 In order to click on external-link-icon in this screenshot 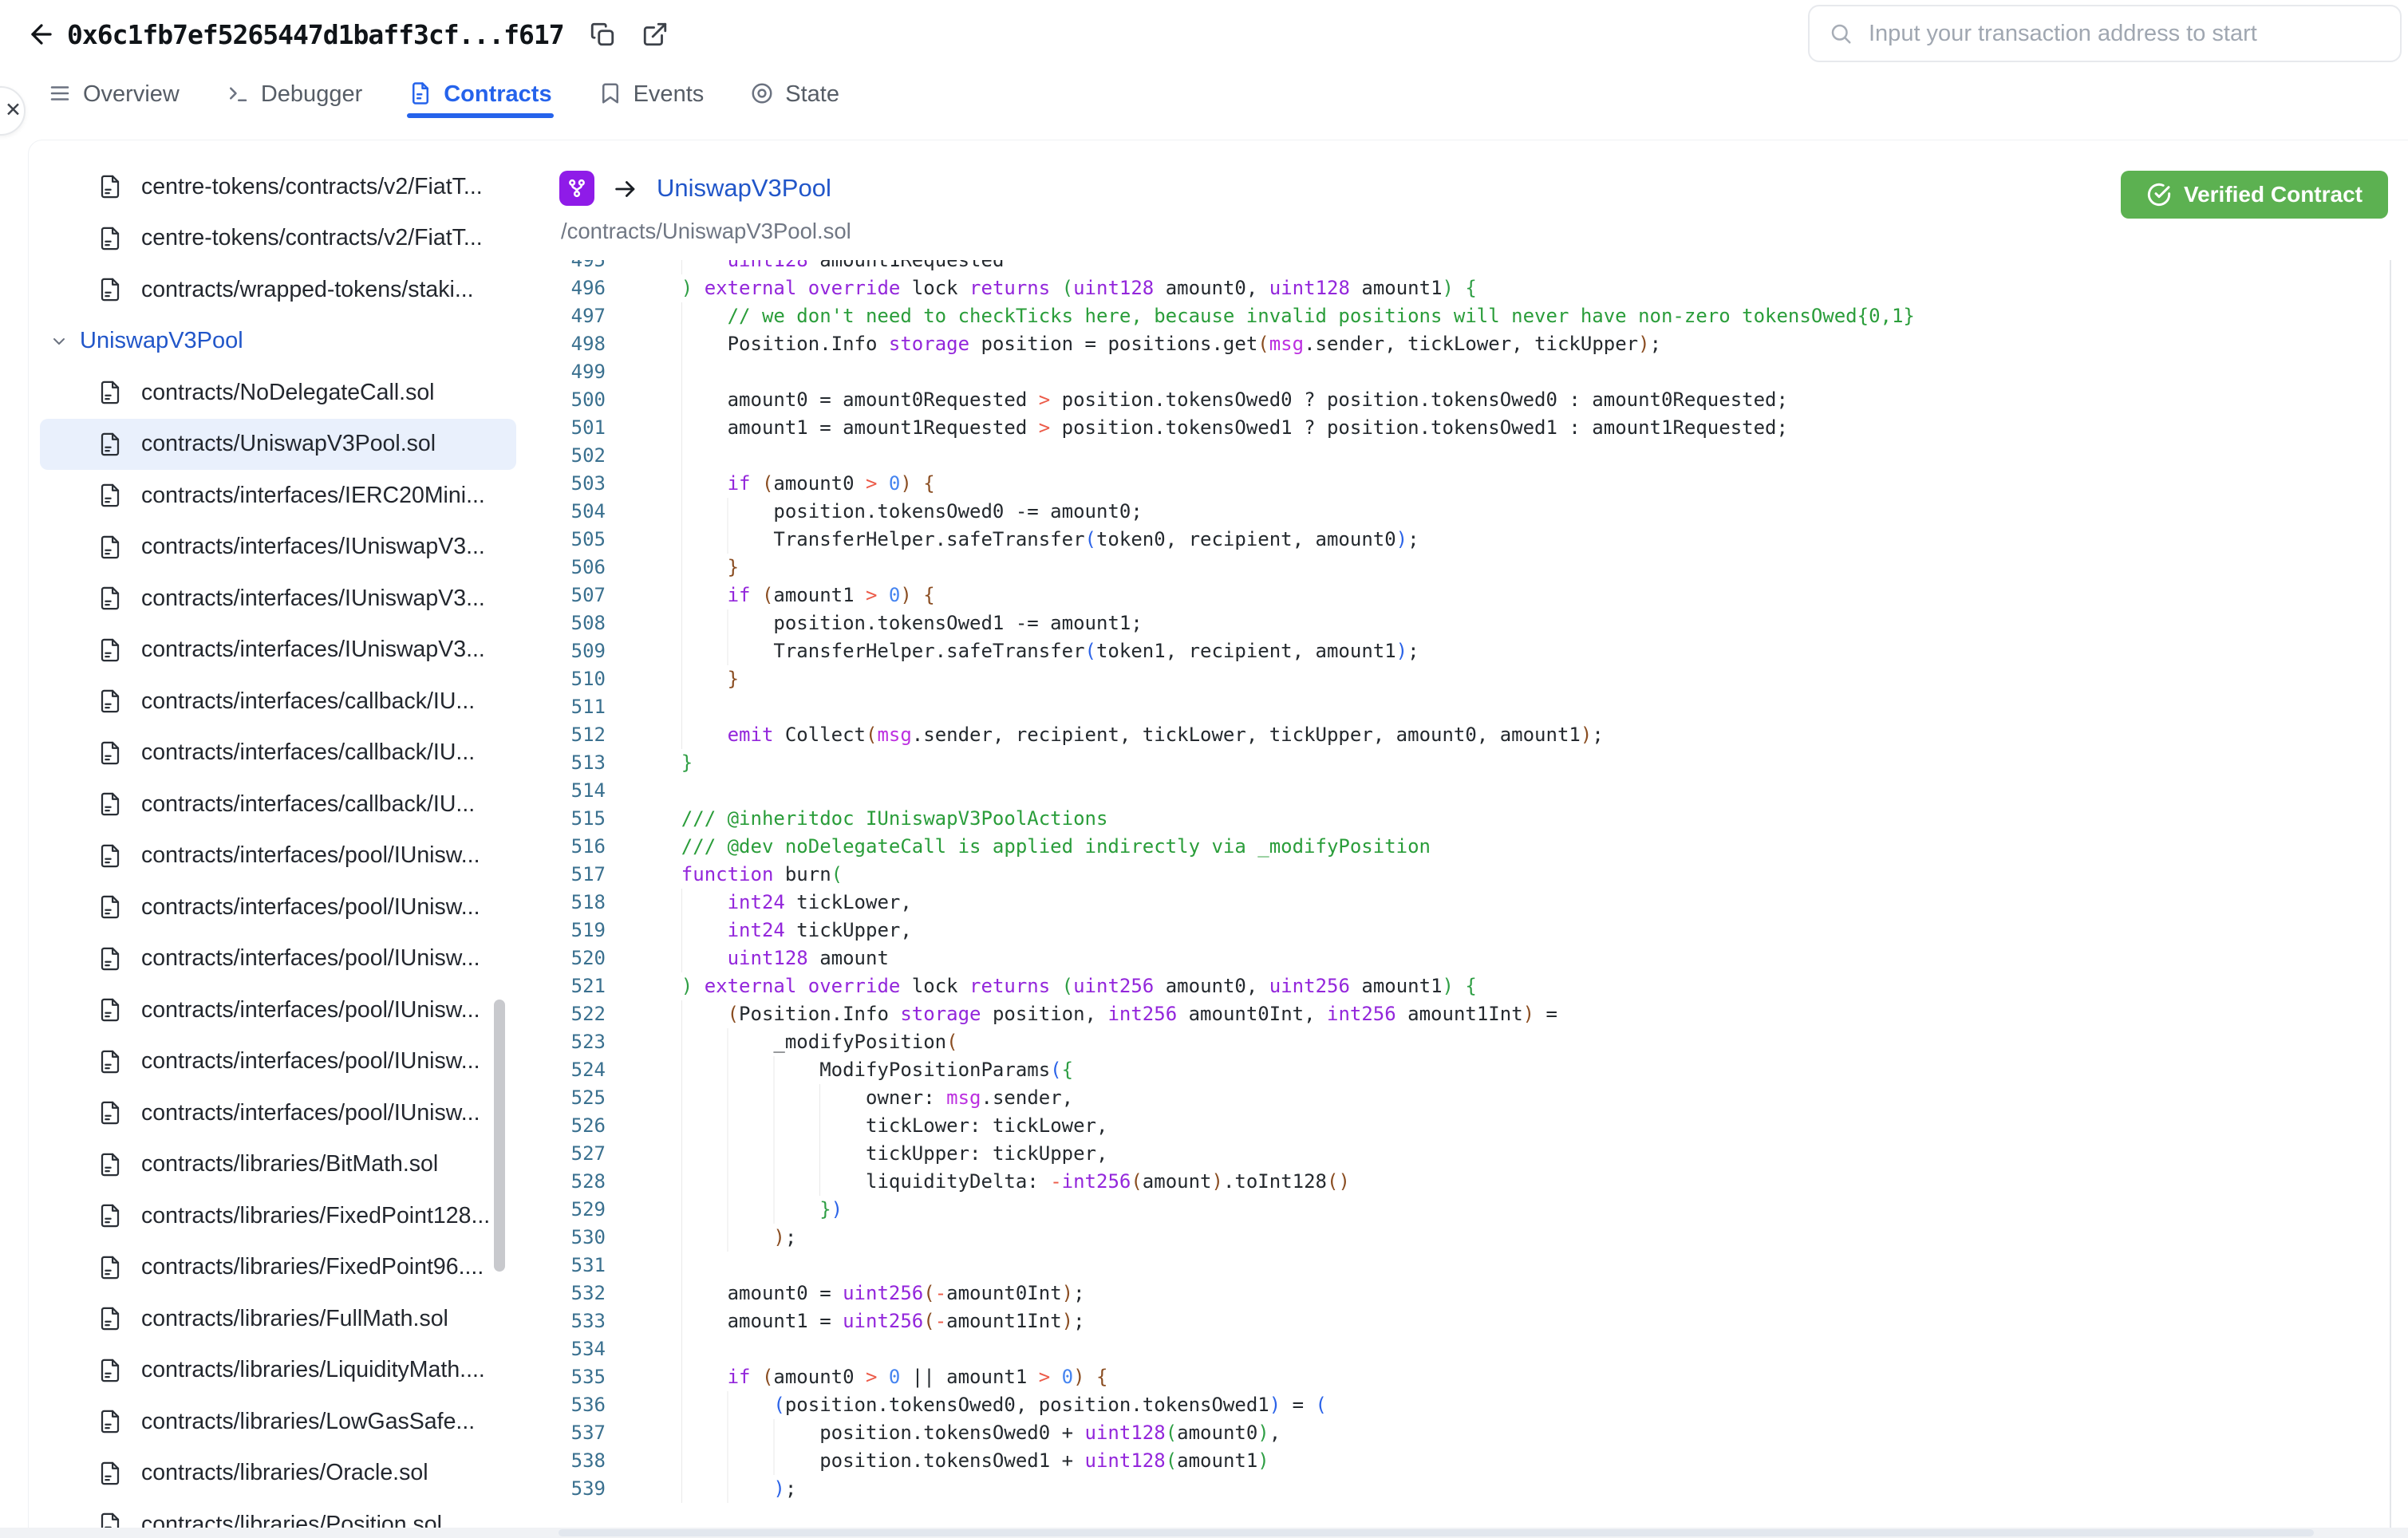, I will do `click(655, 34)`.